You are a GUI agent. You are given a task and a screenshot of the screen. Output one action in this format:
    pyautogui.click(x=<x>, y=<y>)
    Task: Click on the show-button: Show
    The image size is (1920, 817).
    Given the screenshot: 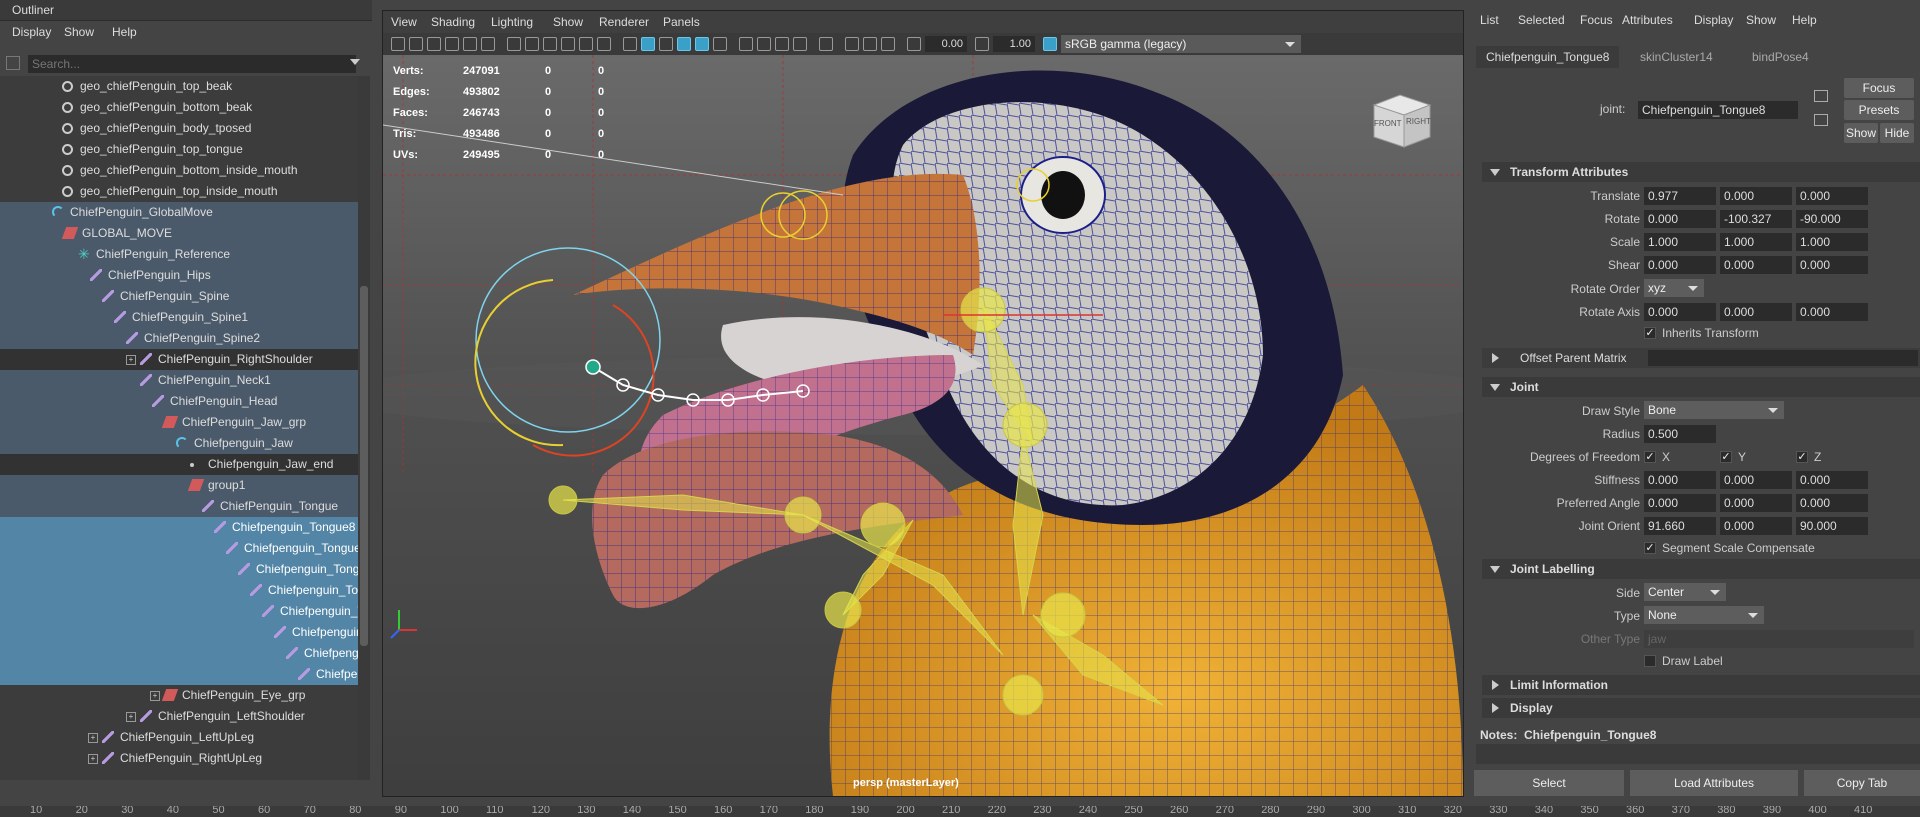 What is the action you would take?
    pyautogui.click(x=1861, y=133)
    